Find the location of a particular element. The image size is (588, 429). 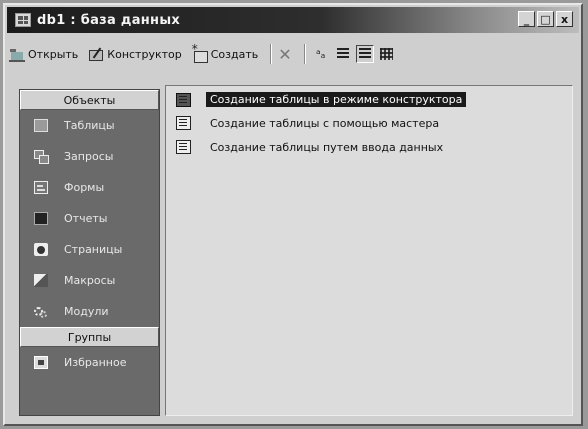

sidebar-item-modules: Модули is located at coordinates (89, 311).